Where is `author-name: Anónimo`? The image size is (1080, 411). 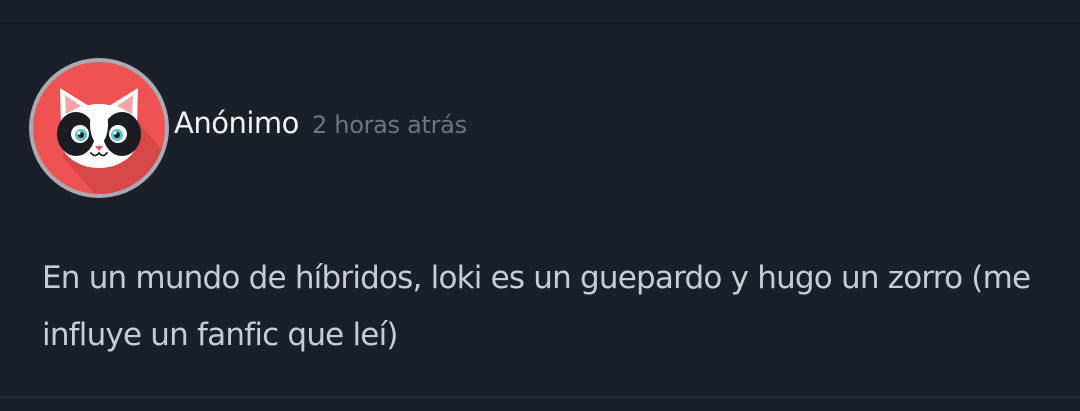 author-name: Anónimo is located at coordinates (236, 123).